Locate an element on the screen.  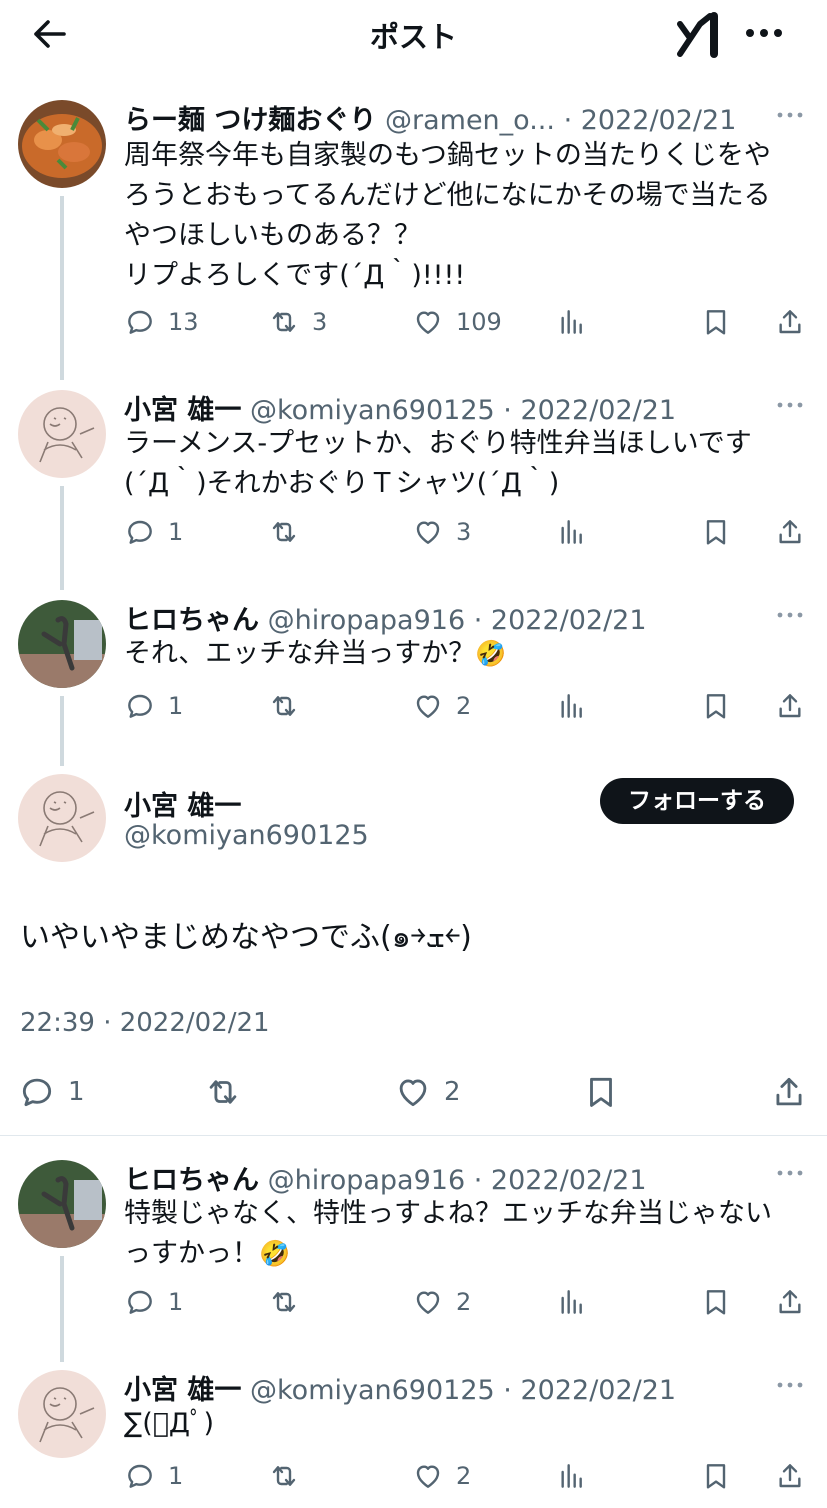
action-bar: 13 3 109 is located at coordinates (469, 322).